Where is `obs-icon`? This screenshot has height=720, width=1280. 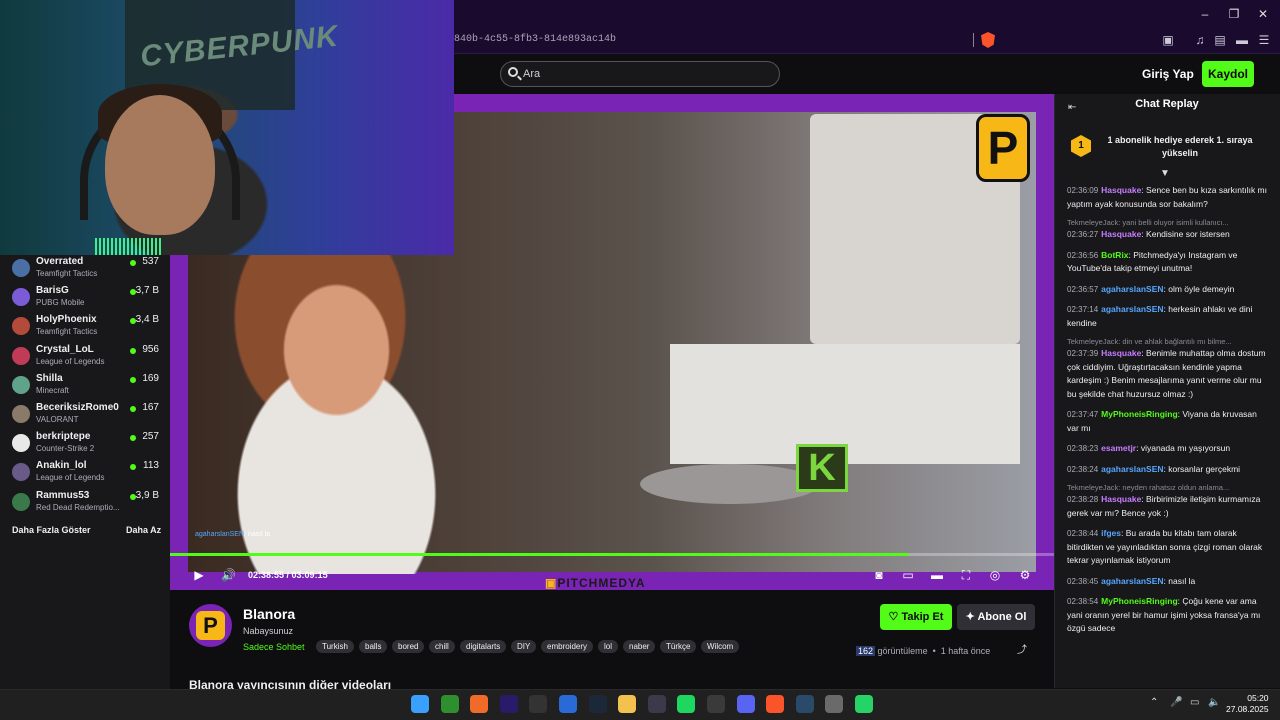
obs-icon is located at coordinates (656, 704).